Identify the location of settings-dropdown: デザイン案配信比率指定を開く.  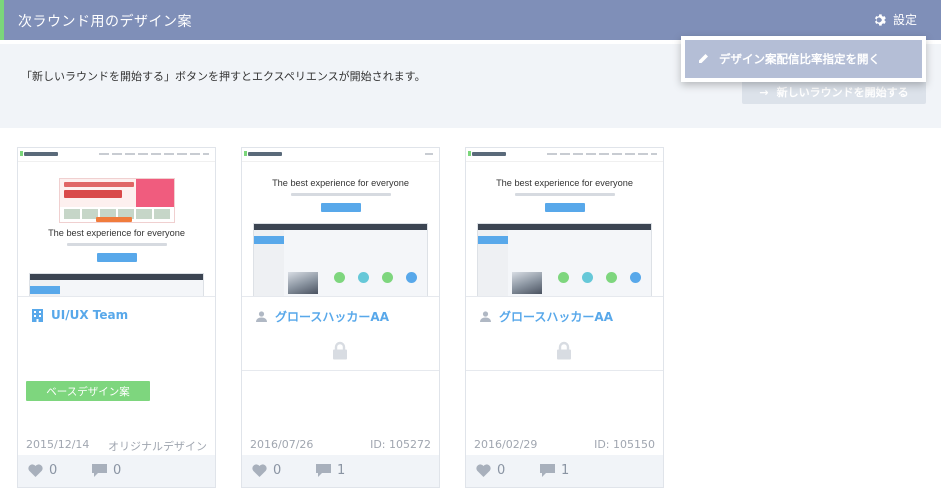
(803, 59).